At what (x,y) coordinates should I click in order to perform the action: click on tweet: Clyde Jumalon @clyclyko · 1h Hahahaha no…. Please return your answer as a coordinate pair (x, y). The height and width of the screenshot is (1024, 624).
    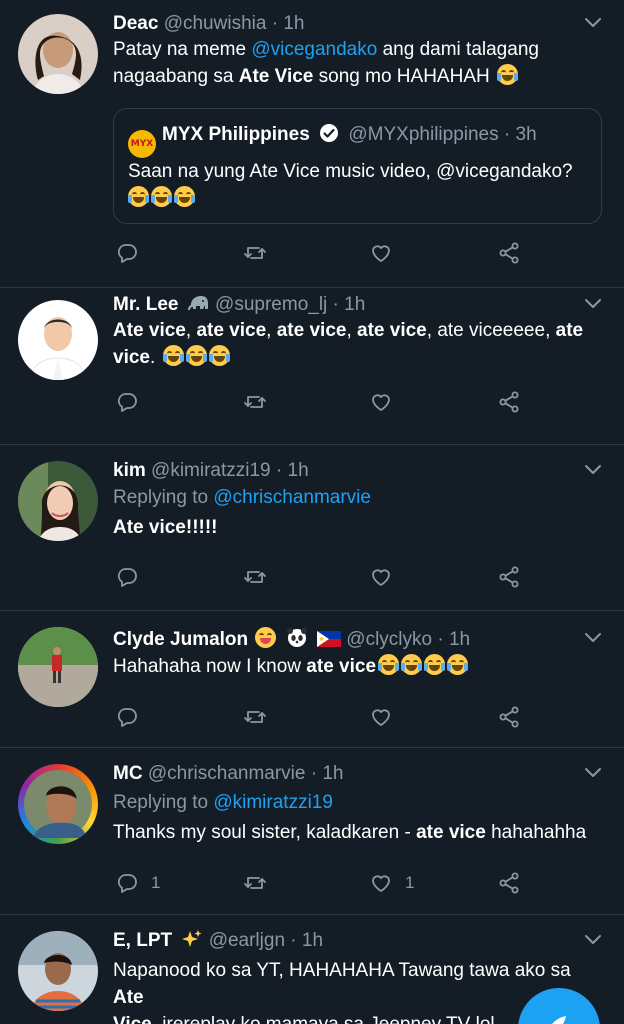
    Looking at the image, I should click on (312, 679).